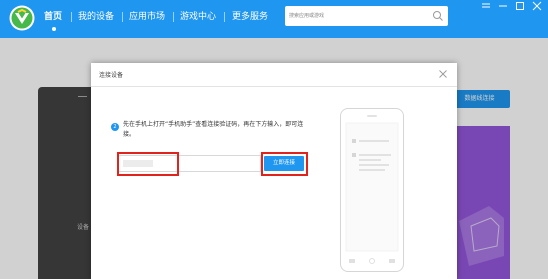 The height and width of the screenshot is (279, 548). Describe the element at coordinates (443, 74) in the screenshot. I see `dialog-close-icon` at that location.